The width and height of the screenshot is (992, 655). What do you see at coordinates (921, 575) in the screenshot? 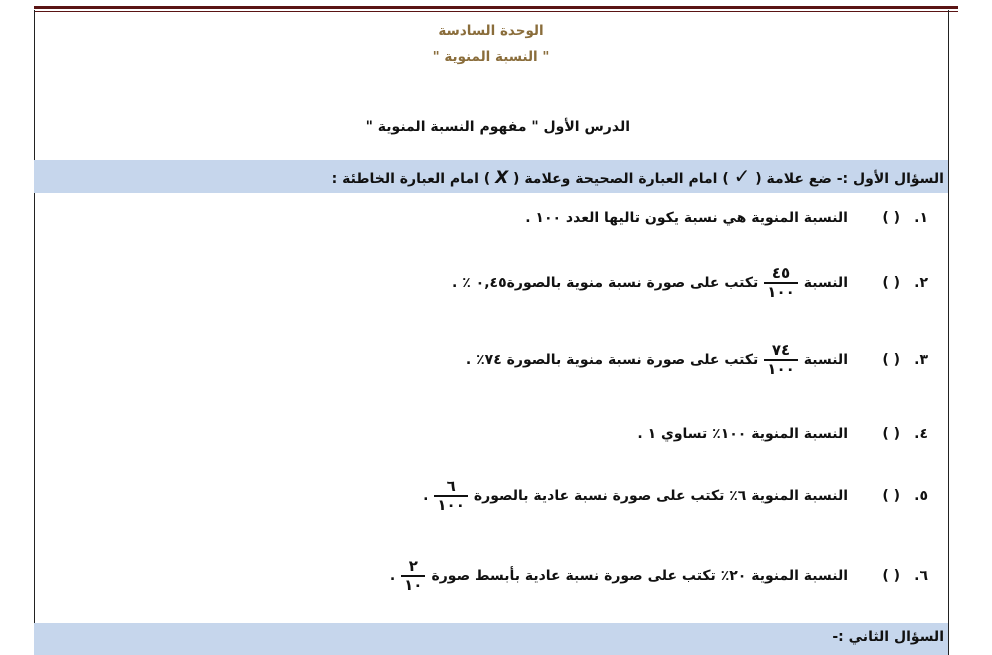
I see `item-number: ٦.` at bounding box center [921, 575].